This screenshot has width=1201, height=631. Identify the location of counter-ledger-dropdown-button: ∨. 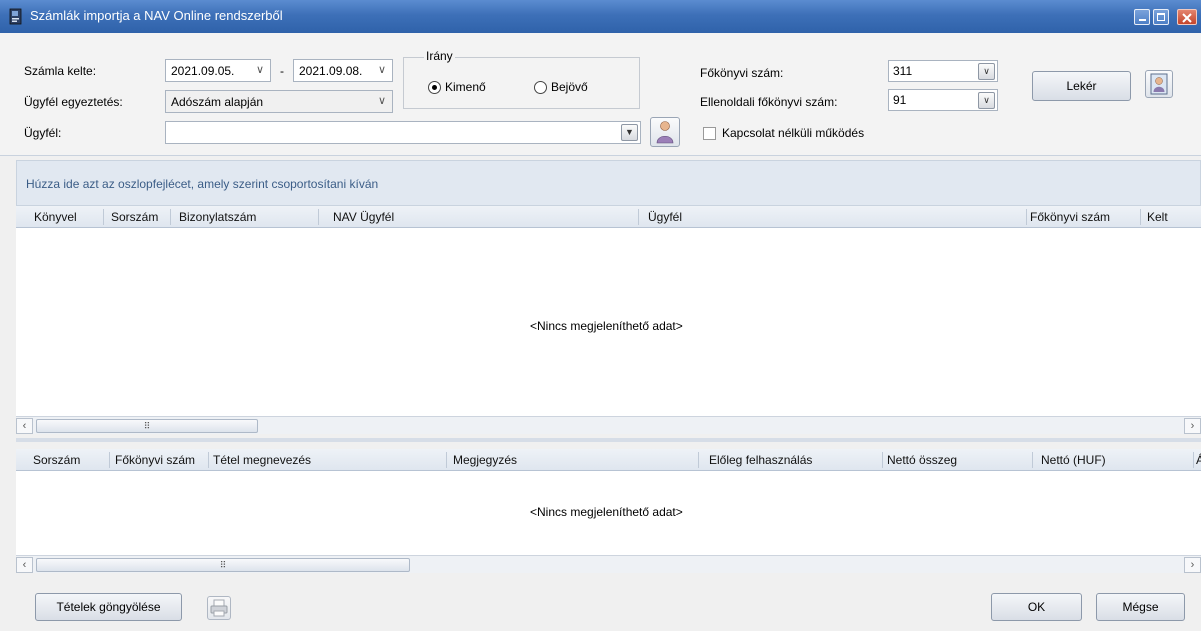
(986, 100).